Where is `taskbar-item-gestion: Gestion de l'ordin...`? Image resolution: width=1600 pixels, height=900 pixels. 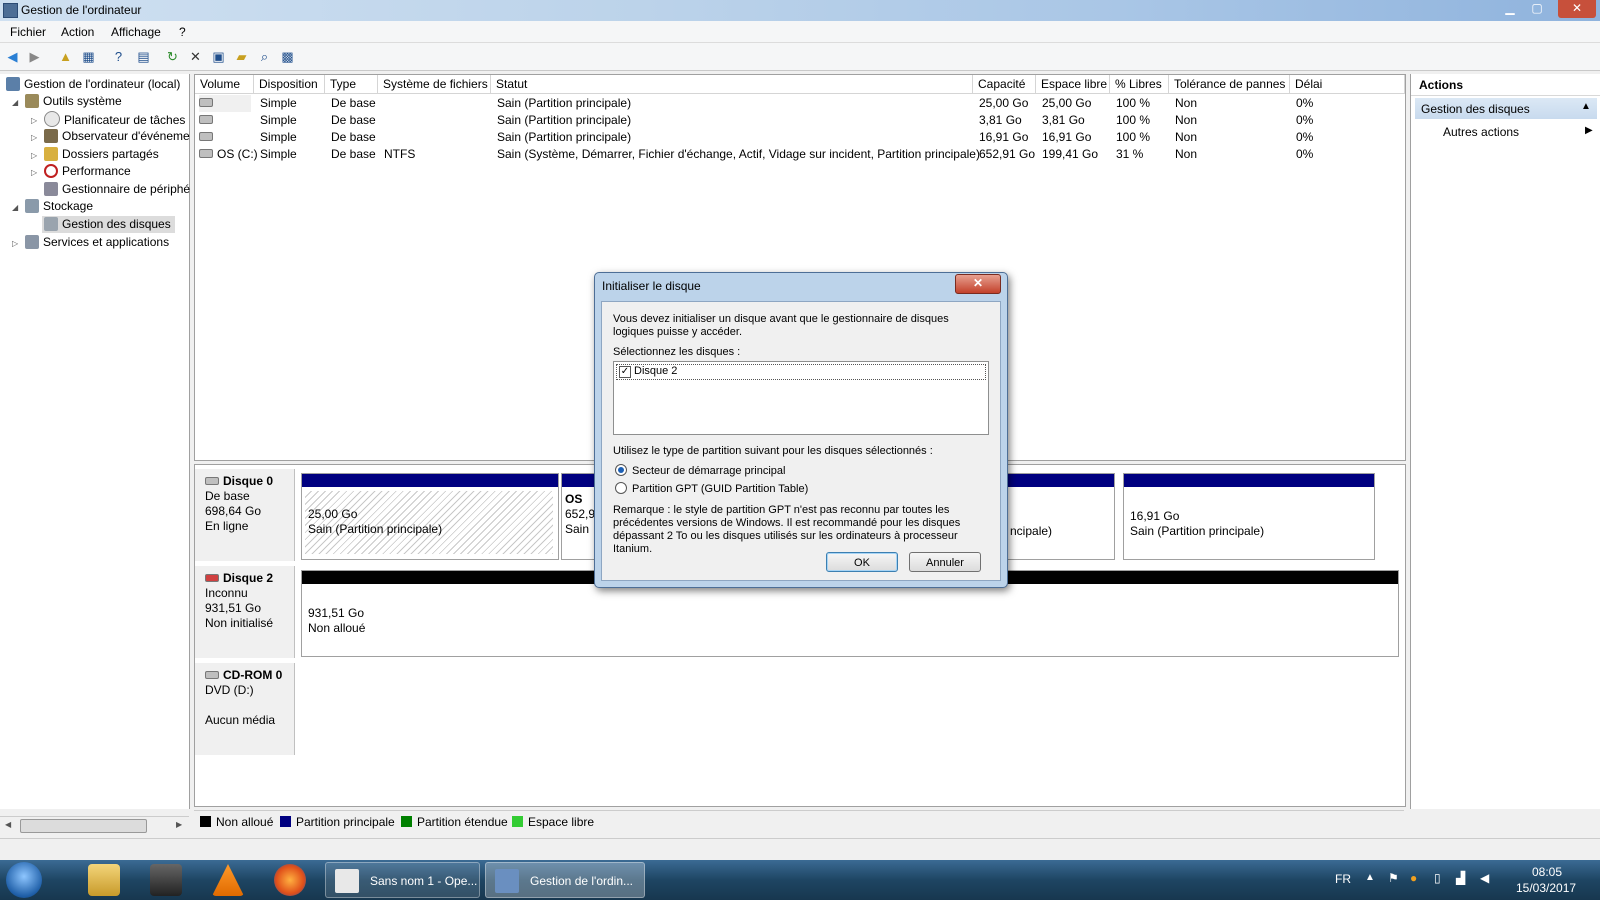 taskbar-item-gestion: Gestion de l'ordin... is located at coordinates (565, 880).